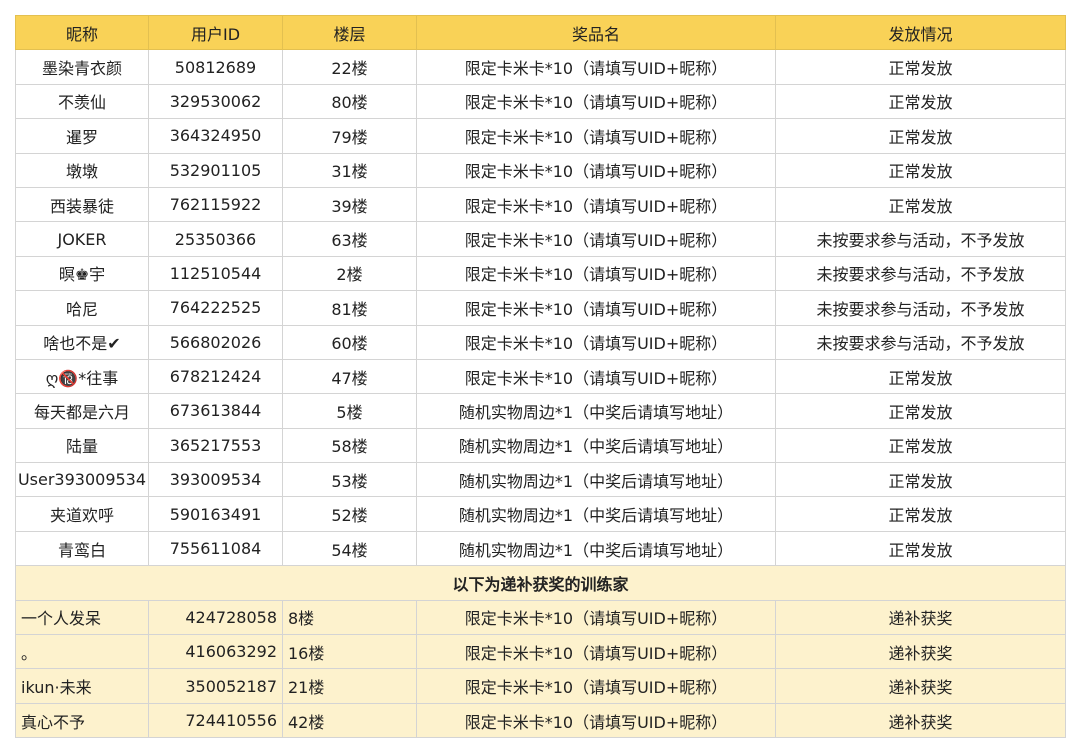 This screenshot has width=1080, height=754. What do you see at coordinates (215, 342) in the screenshot?
I see `user-id-cell: 566802026` at bounding box center [215, 342].